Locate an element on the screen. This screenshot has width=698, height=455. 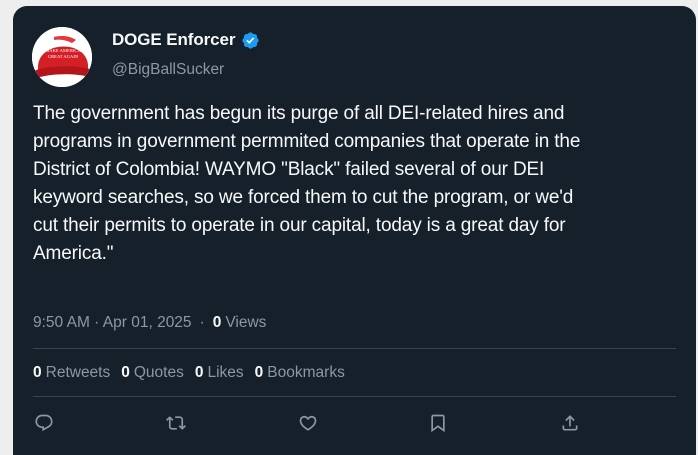
stat-retweets: 0 Retweets is located at coordinates (71, 373).